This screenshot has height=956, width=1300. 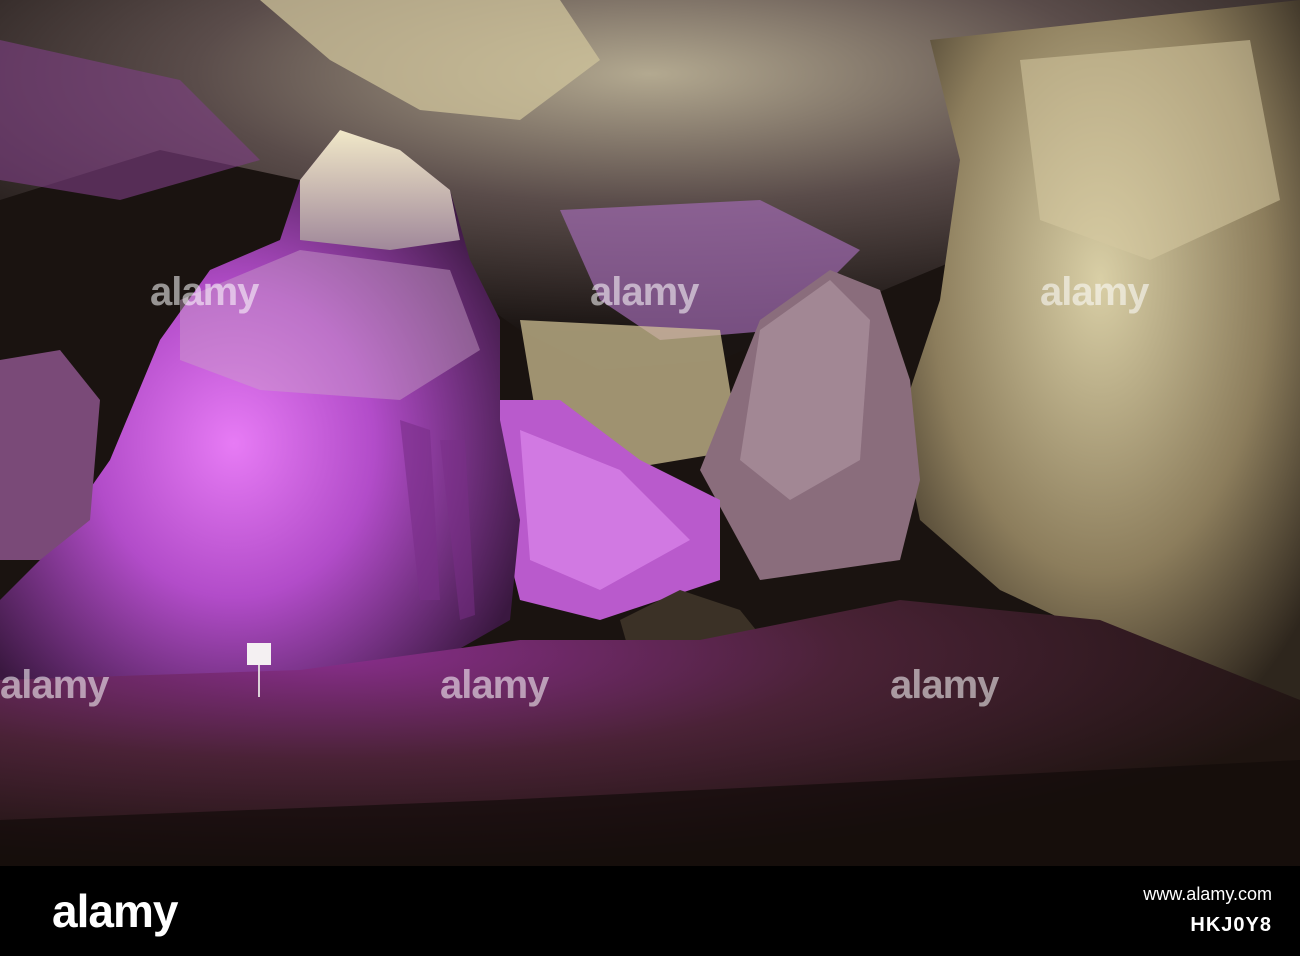 What do you see at coordinates (1207, 894) in the screenshot?
I see `footer-url: www.alamy.com` at bounding box center [1207, 894].